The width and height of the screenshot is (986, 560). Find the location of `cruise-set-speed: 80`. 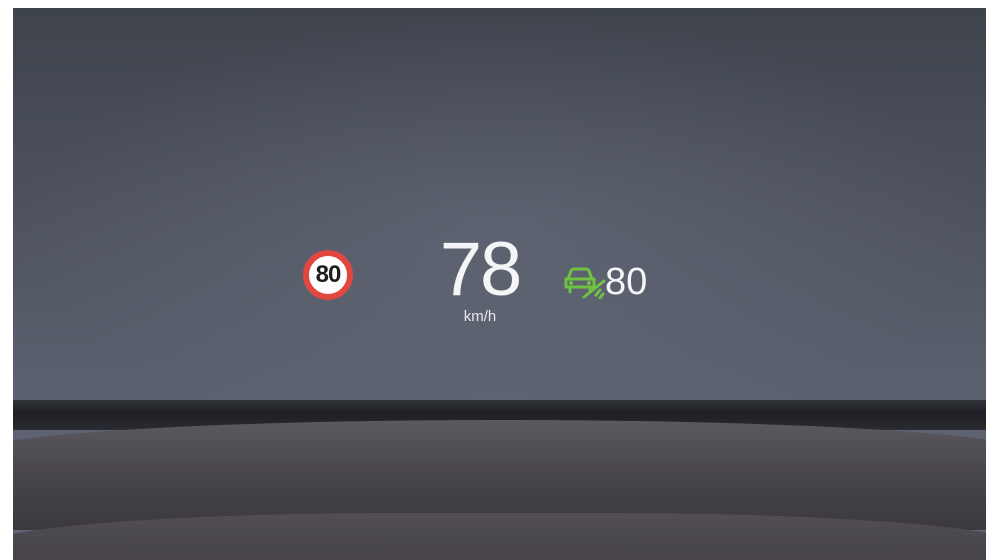

cruise-set-speed: 80 is located at coordinates (626, 282).